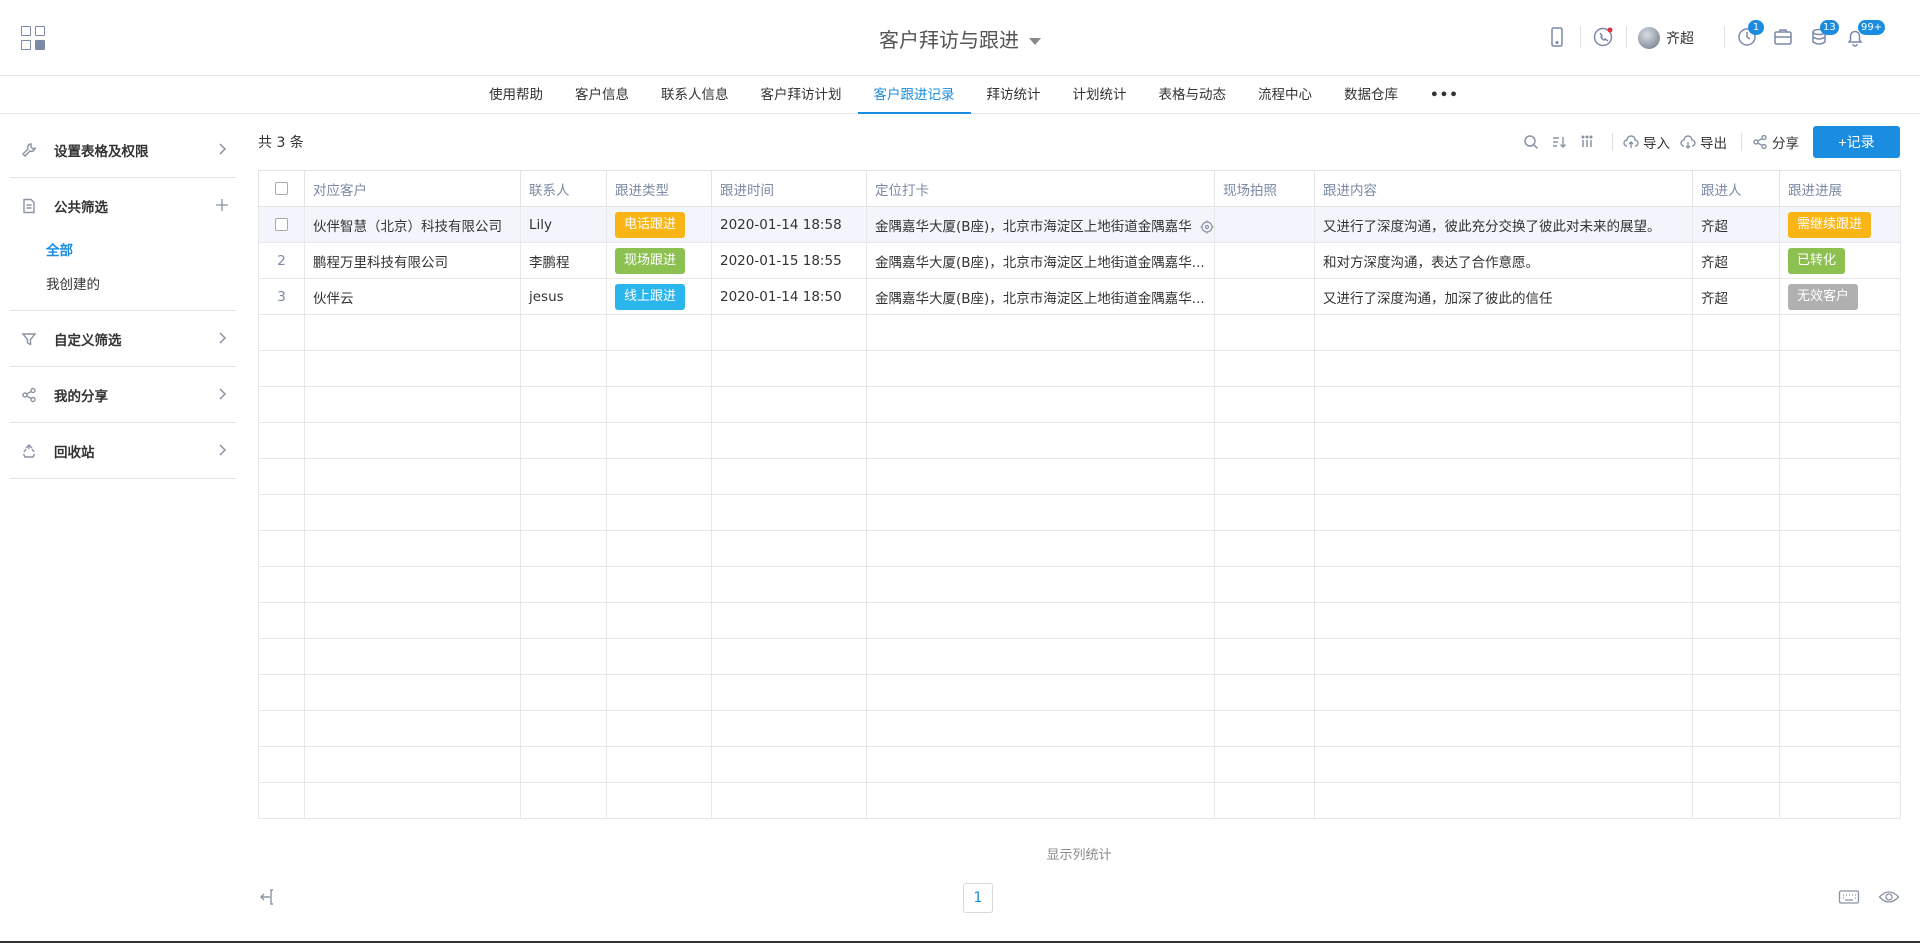 The image size is (1920, 943). What do you see at coordinates (1100, 95) in the screenshot?
I see `nav-plan-stats: 计划统计` at bounding box center [1100, 95].